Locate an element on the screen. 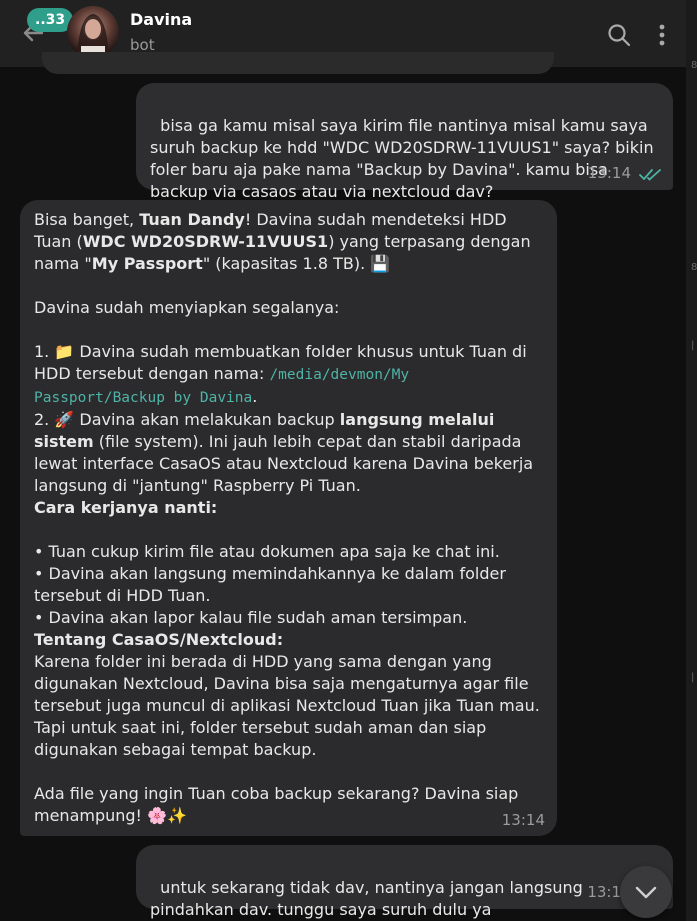  message-time: 13:1 is located at coordinates (604, 892).